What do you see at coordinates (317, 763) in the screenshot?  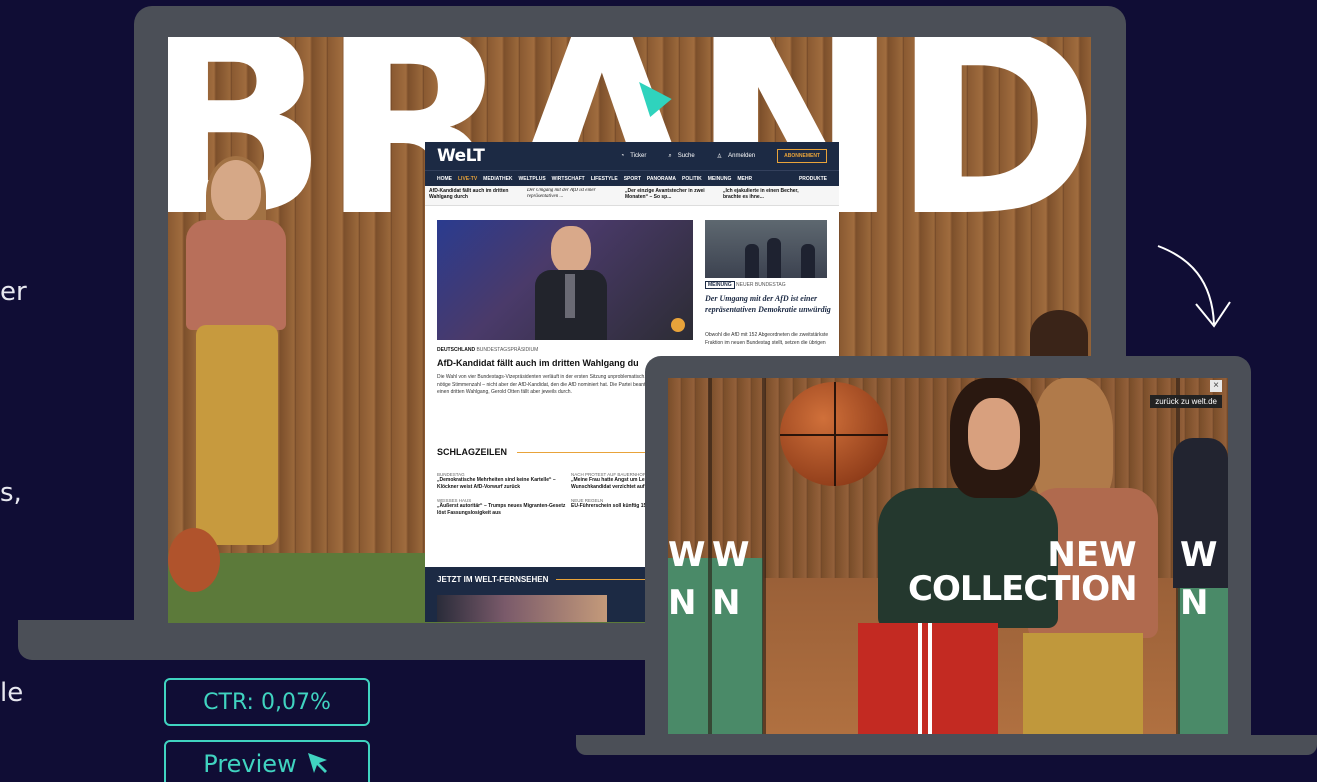 I see `cursor-arrow-icon` at bounding box center [317, 763].